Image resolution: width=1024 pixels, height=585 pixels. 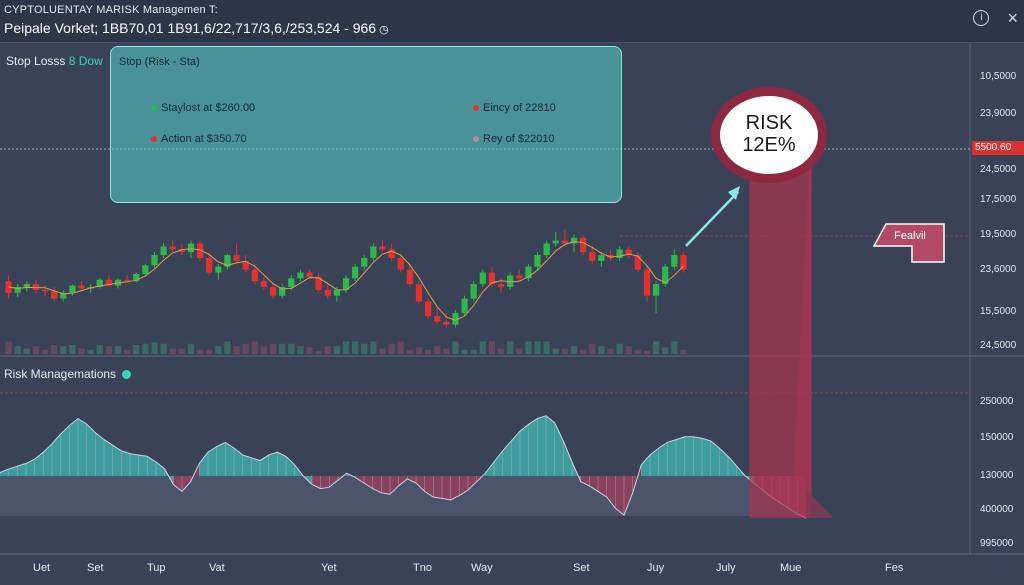 I want to click on status-dot-icon, so click(x=127, y=375).